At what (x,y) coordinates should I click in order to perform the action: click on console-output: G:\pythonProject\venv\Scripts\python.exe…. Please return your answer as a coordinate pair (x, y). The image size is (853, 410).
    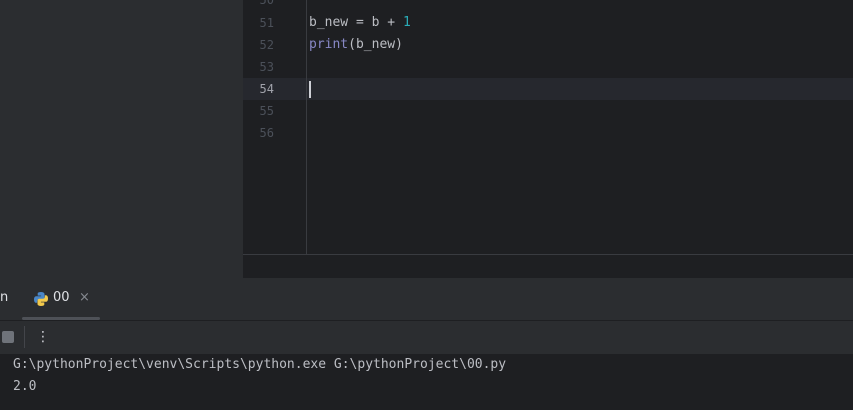
    Looking at the image, I should click on (426, 382).